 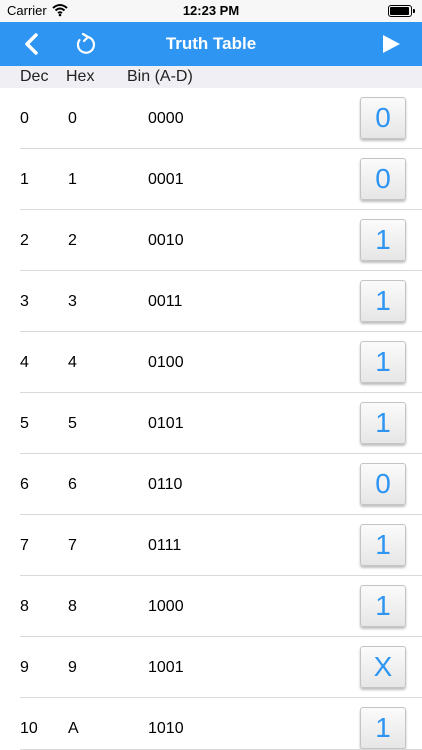 I want to click on navigation-bar: Truth Table, so click(x=211, y=44).